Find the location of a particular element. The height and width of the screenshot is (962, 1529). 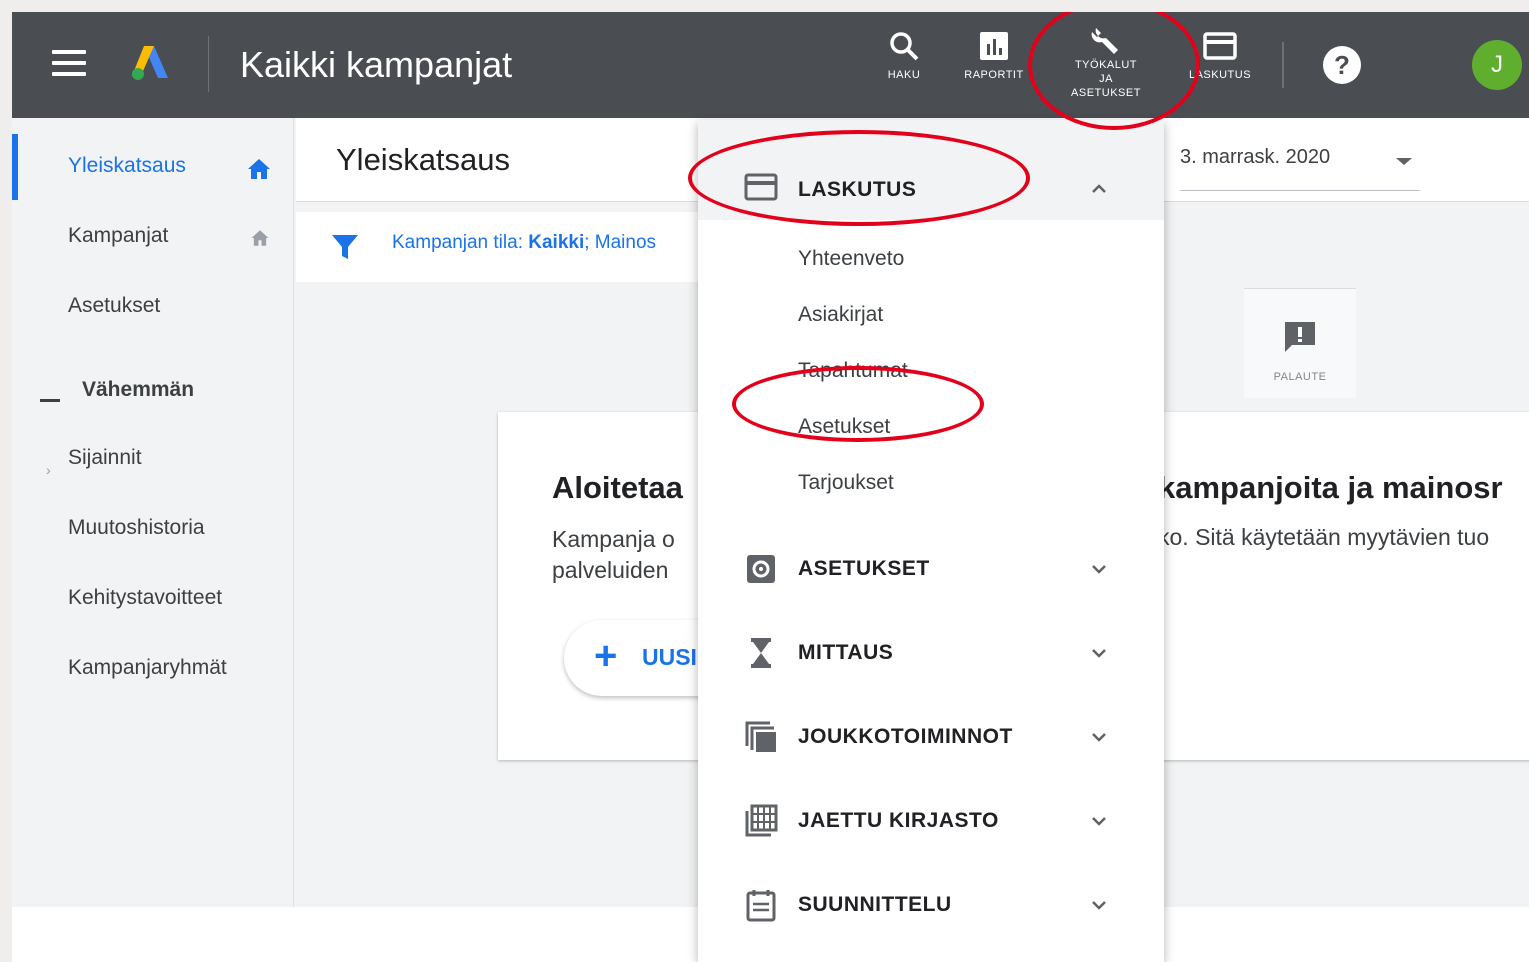

google-ads-logo is located at coordinates (150, 63).